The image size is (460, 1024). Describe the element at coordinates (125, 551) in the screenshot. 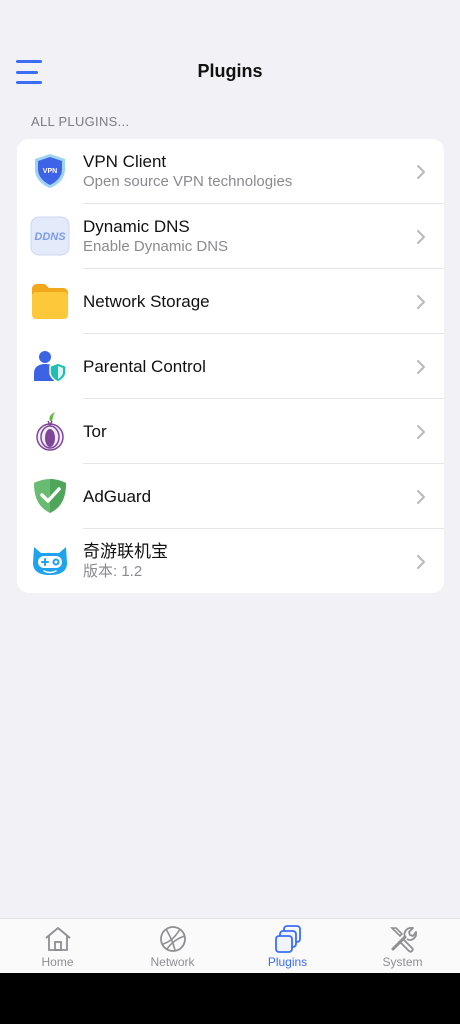

I see `plugin-title: 奇游联机宝` at that location.